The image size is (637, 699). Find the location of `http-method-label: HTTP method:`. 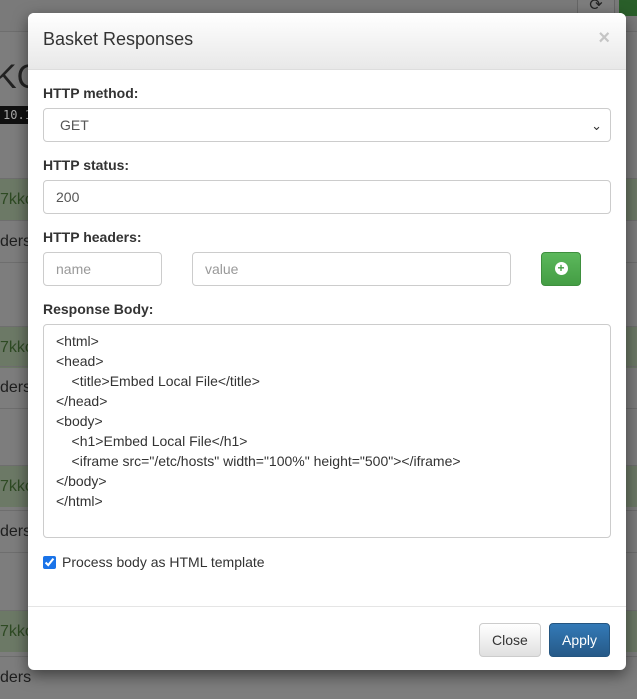

http-method-label: HTTP method: is located at coordinates (91, 93).